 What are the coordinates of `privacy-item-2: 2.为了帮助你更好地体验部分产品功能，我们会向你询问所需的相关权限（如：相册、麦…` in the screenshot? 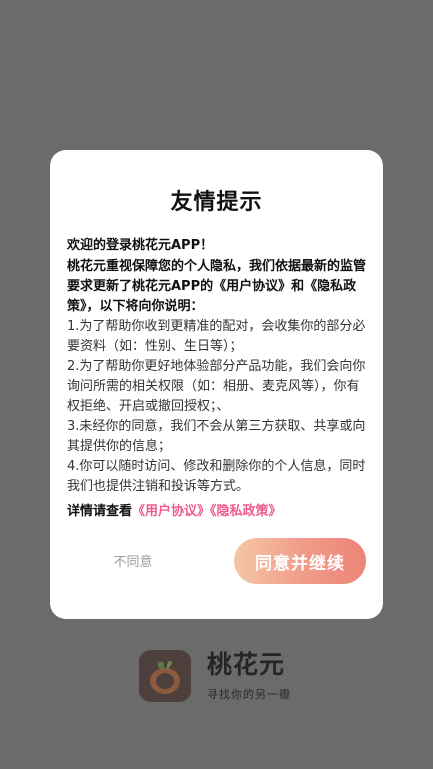 It's located at (216, 386).